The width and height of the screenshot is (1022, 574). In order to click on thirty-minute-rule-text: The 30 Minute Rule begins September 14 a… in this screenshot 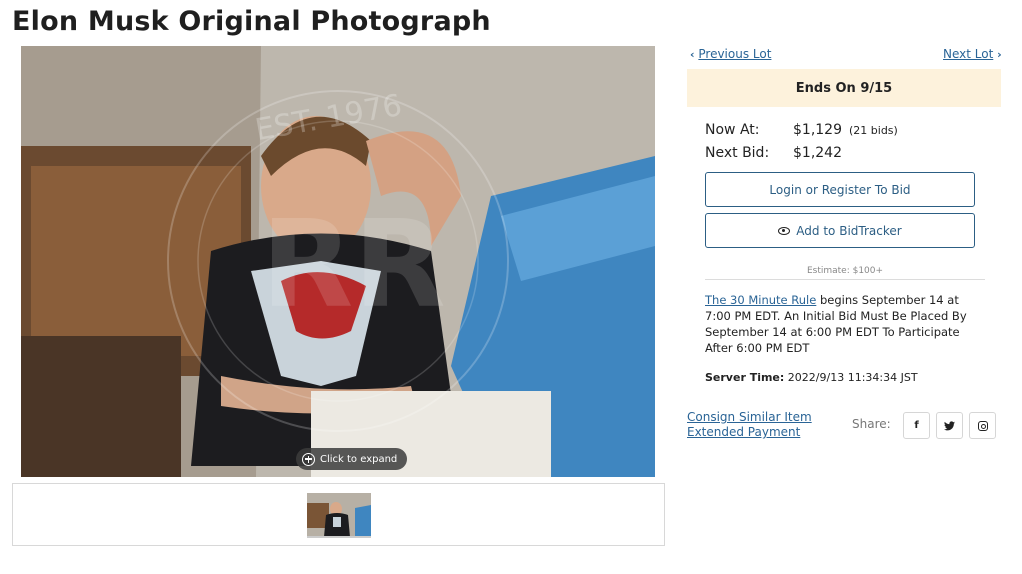, I will do `click(845, 324)`.